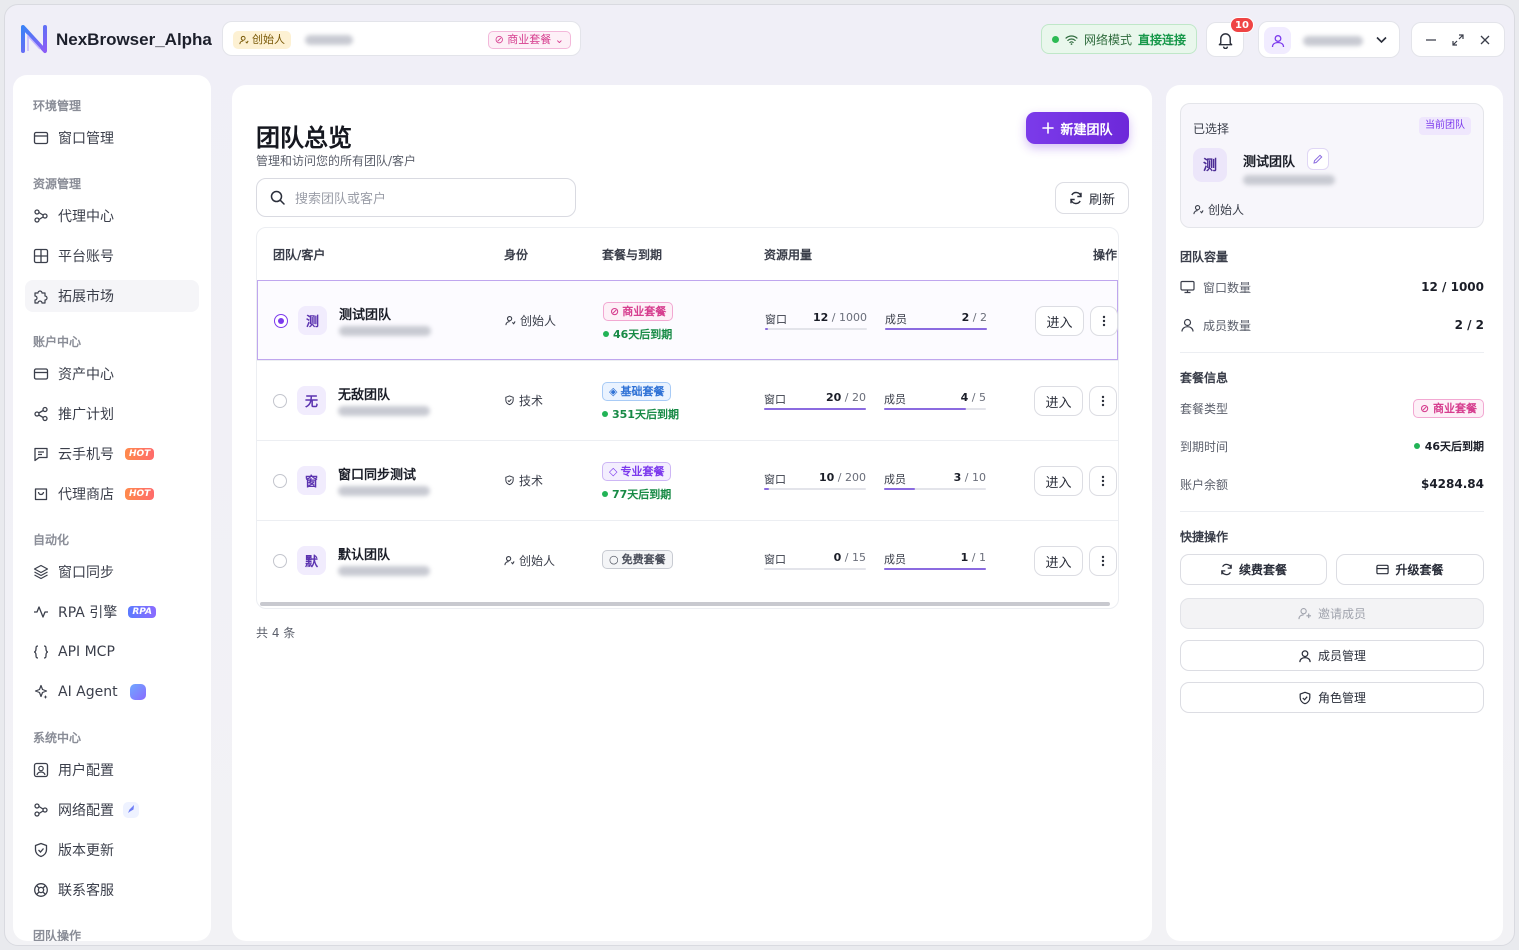  I want to click on renew-plan-button: 续费套餐, so click(1253, 569).